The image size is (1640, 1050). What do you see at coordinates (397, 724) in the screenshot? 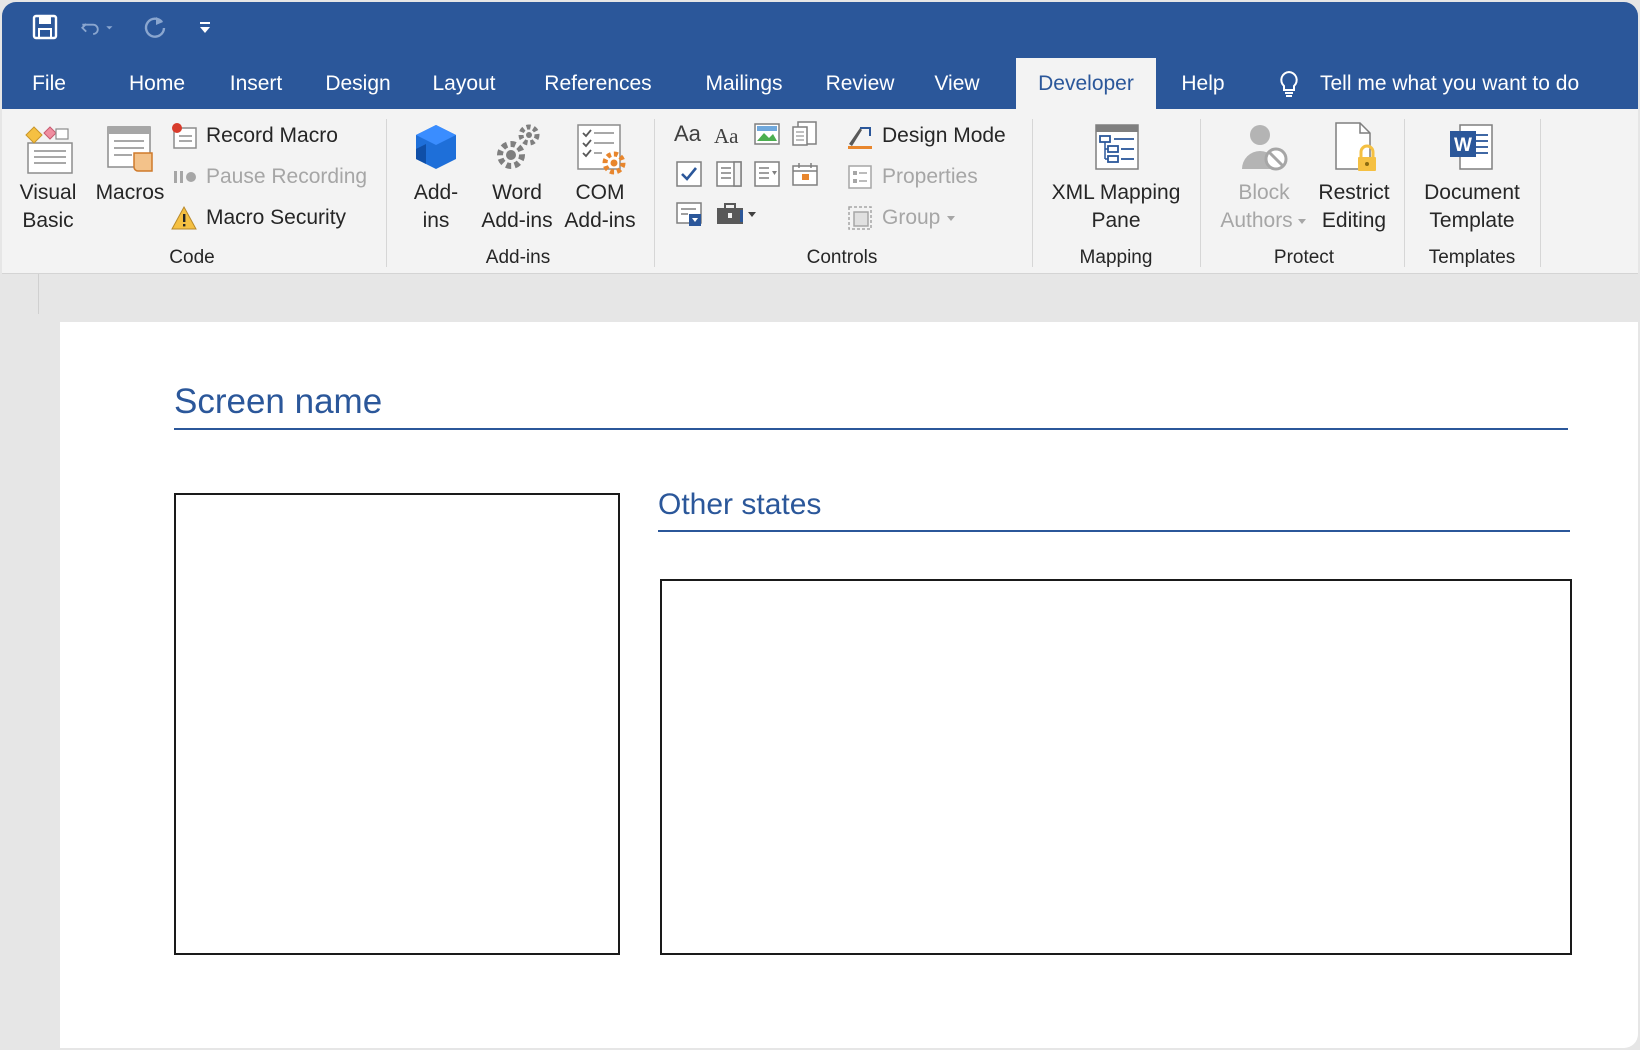
I see `screen-placeholder-box` at bounding box center [397, 724].